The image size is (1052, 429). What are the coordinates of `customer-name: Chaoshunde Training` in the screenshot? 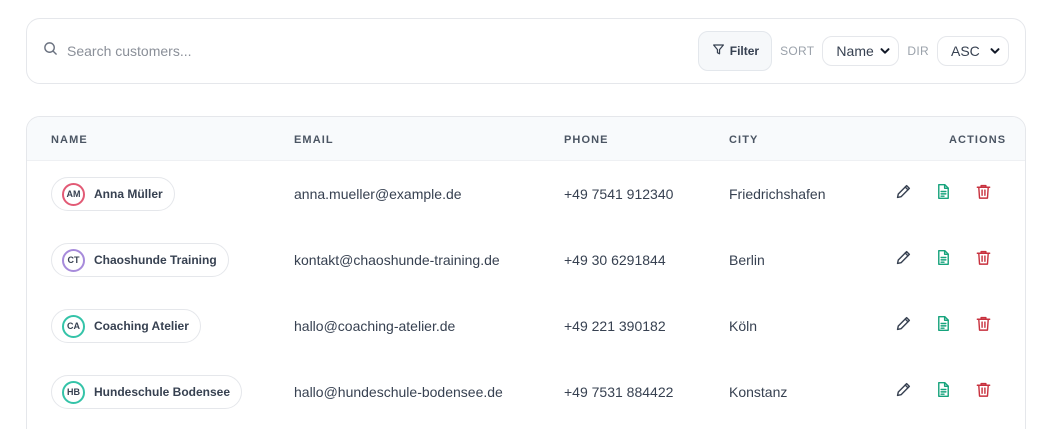 It's located at (155, 260).